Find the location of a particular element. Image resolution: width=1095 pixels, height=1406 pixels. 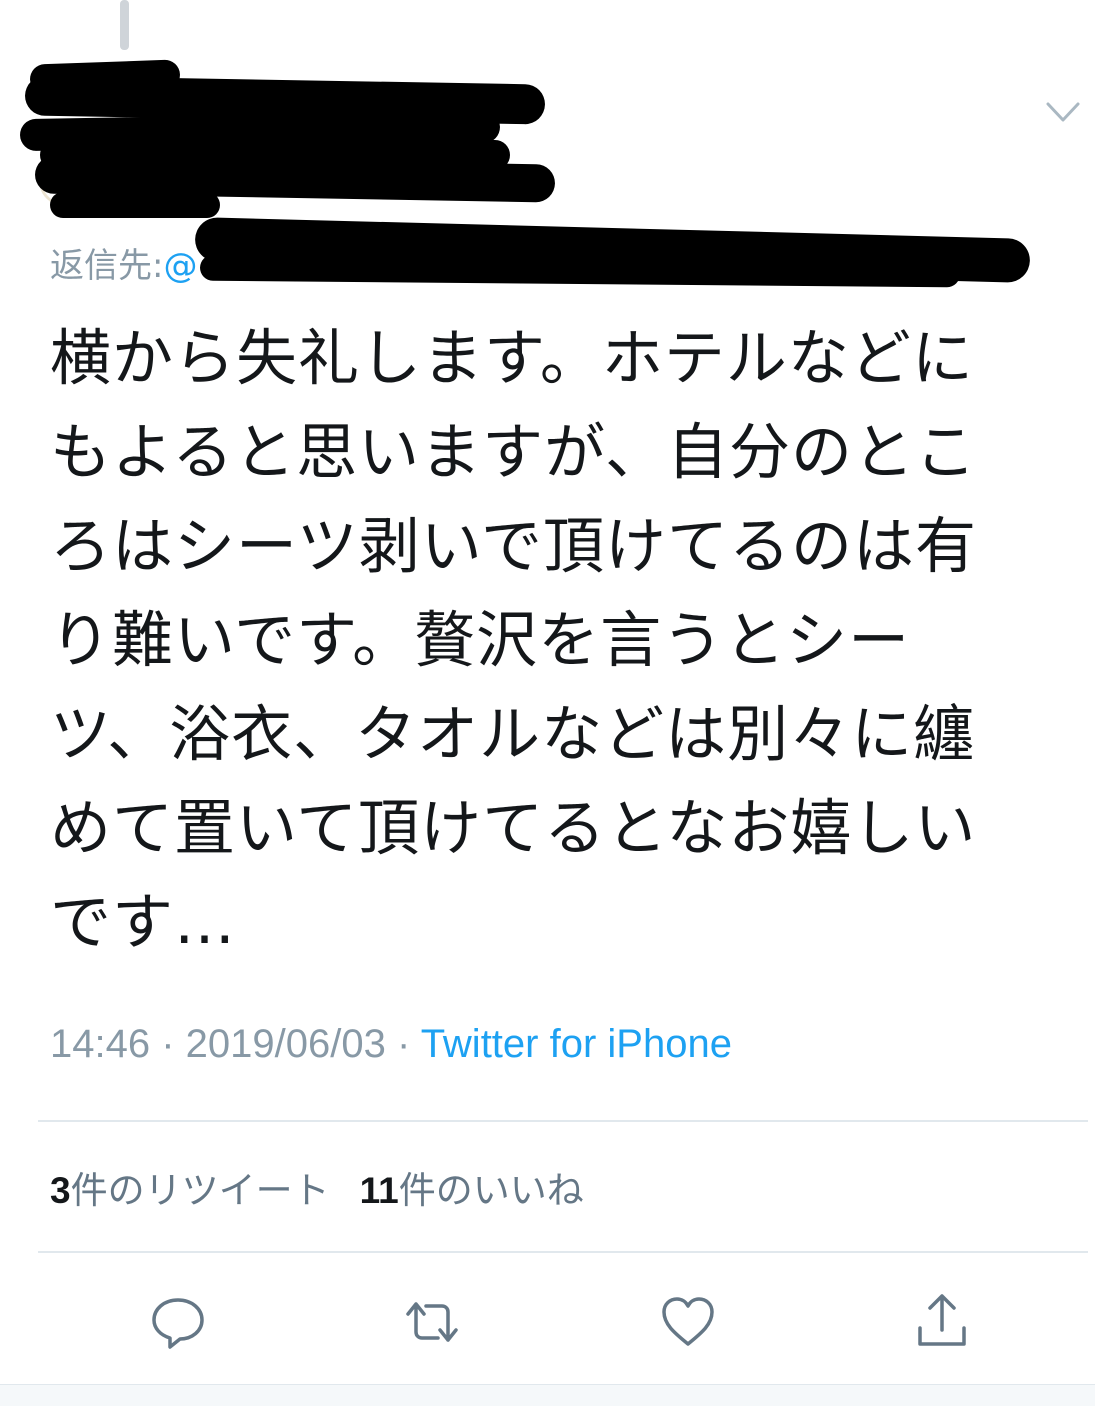

likes-label: 件のいいね is located at coordinates (491, 1190).